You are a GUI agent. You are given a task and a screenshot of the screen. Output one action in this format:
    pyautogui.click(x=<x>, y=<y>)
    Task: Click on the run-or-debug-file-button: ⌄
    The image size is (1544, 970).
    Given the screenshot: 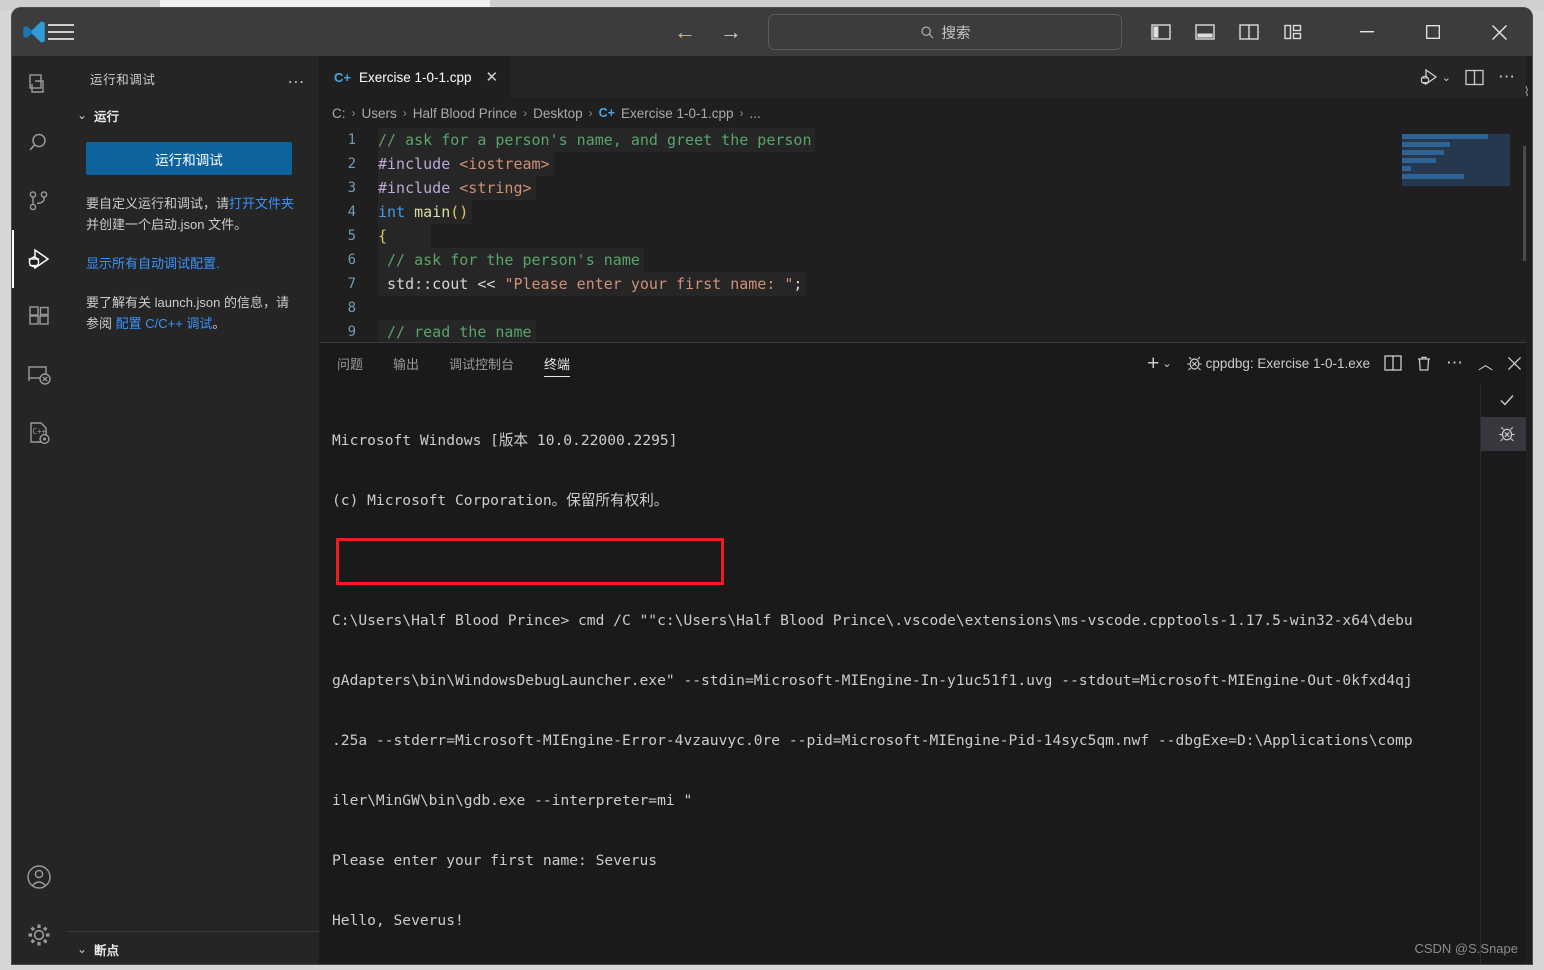 What is the action you would take?
    pyautogui.click(x=1434, y=77)
    